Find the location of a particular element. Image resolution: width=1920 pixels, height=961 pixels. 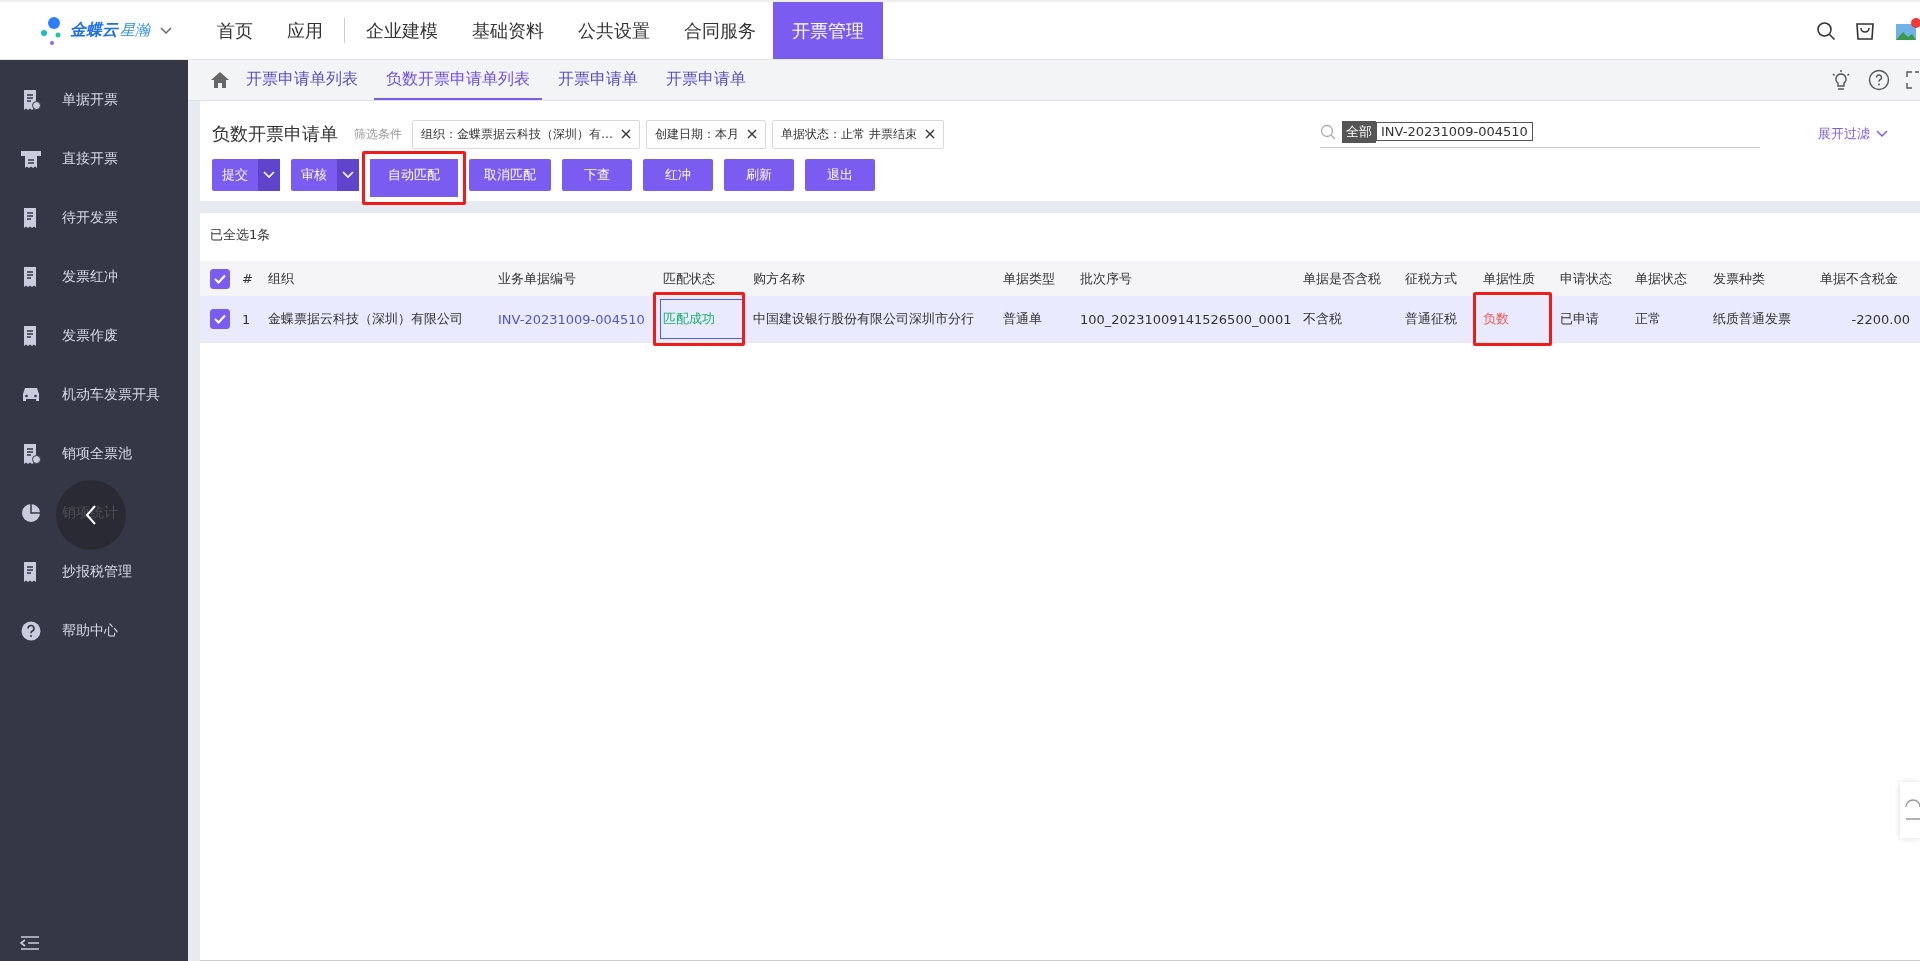

table-cell: 不含税 is located at coordinates (1322, 319).